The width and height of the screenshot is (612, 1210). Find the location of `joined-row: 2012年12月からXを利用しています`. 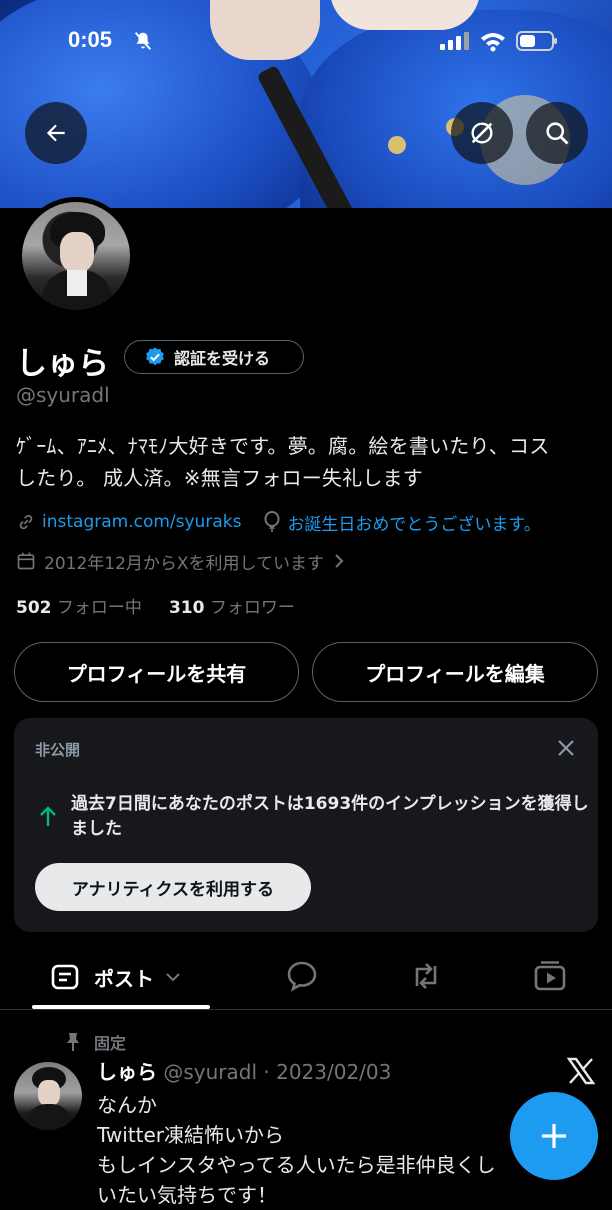

joined-row: 2012年12月からXを利用しています is located at coordinates (181, 561).